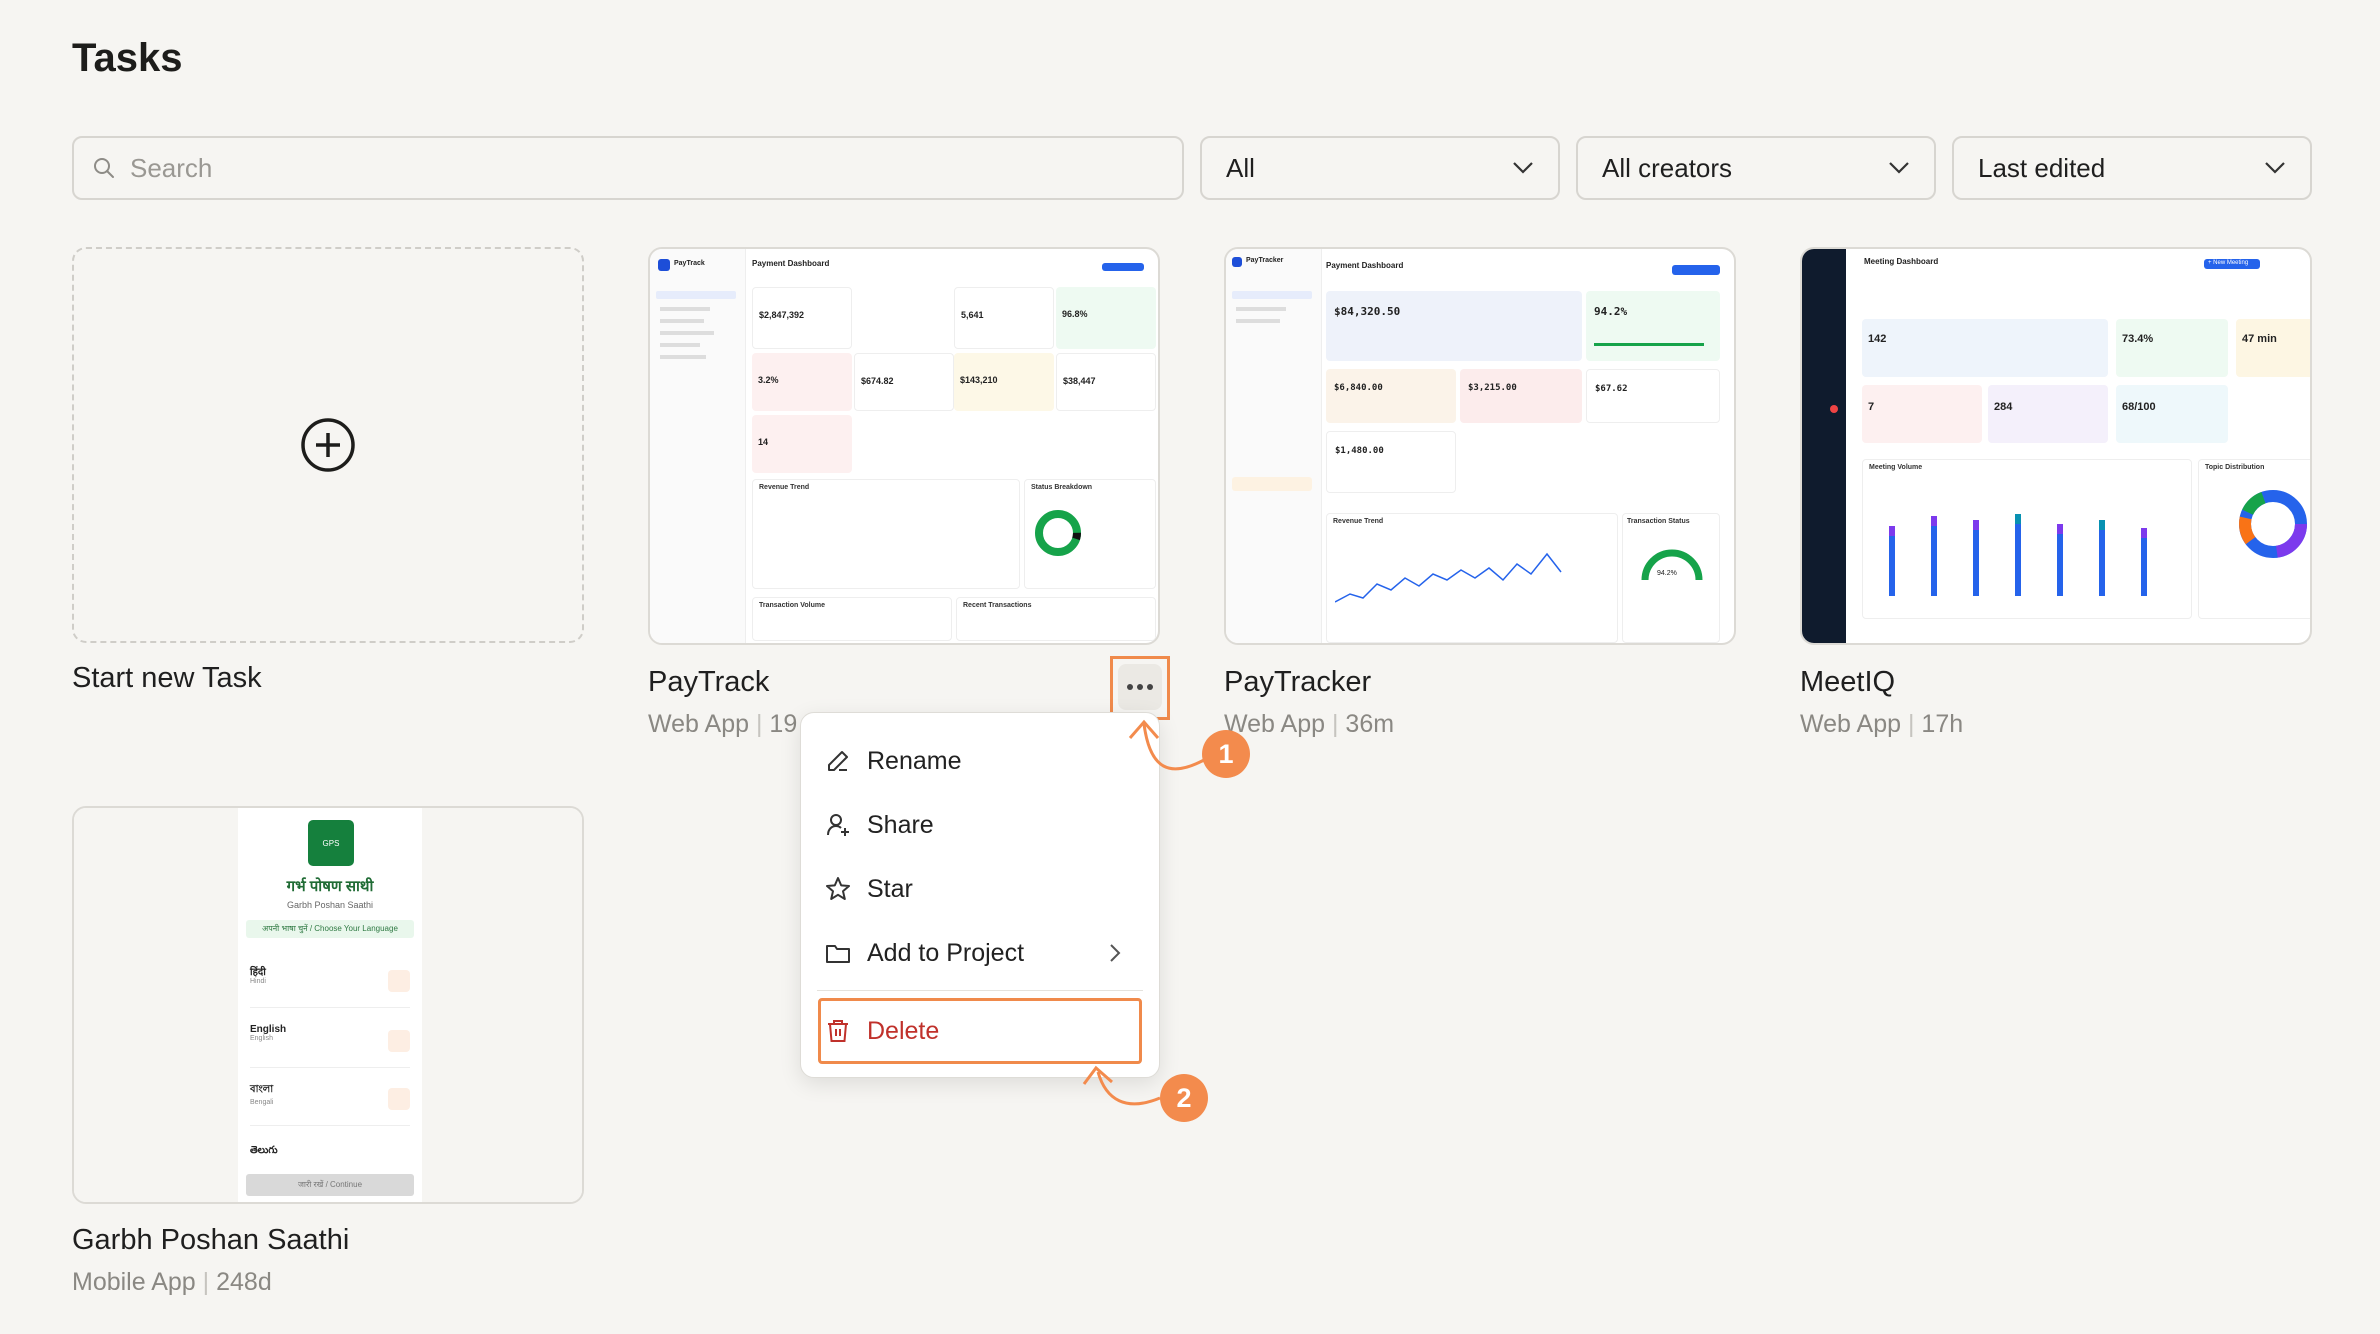 Image resolution: width=2380 pixels, height=1334 pixels. Describe the element at coordinates (1184, 1098) in the screenshot. I see `step-badge-2: 2` at that location.